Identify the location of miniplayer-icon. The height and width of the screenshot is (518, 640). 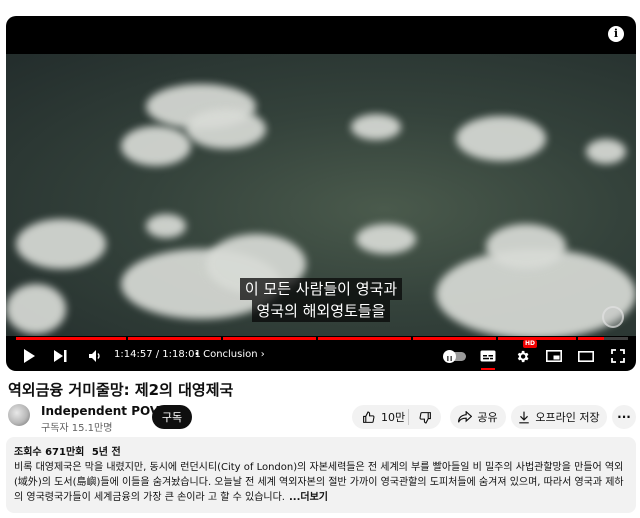
(554, 356).